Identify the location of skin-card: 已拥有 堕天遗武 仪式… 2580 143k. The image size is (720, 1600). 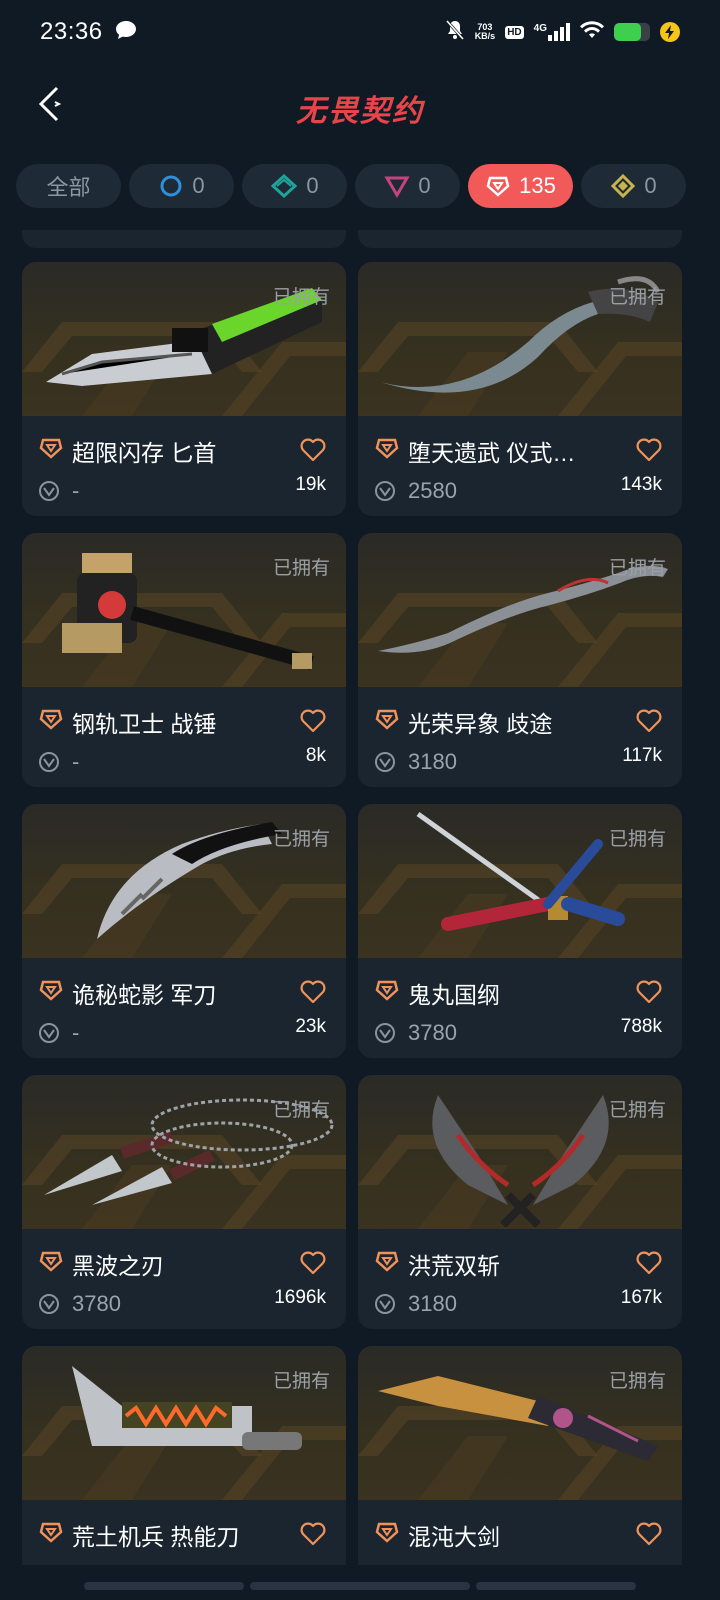
(520, 389).